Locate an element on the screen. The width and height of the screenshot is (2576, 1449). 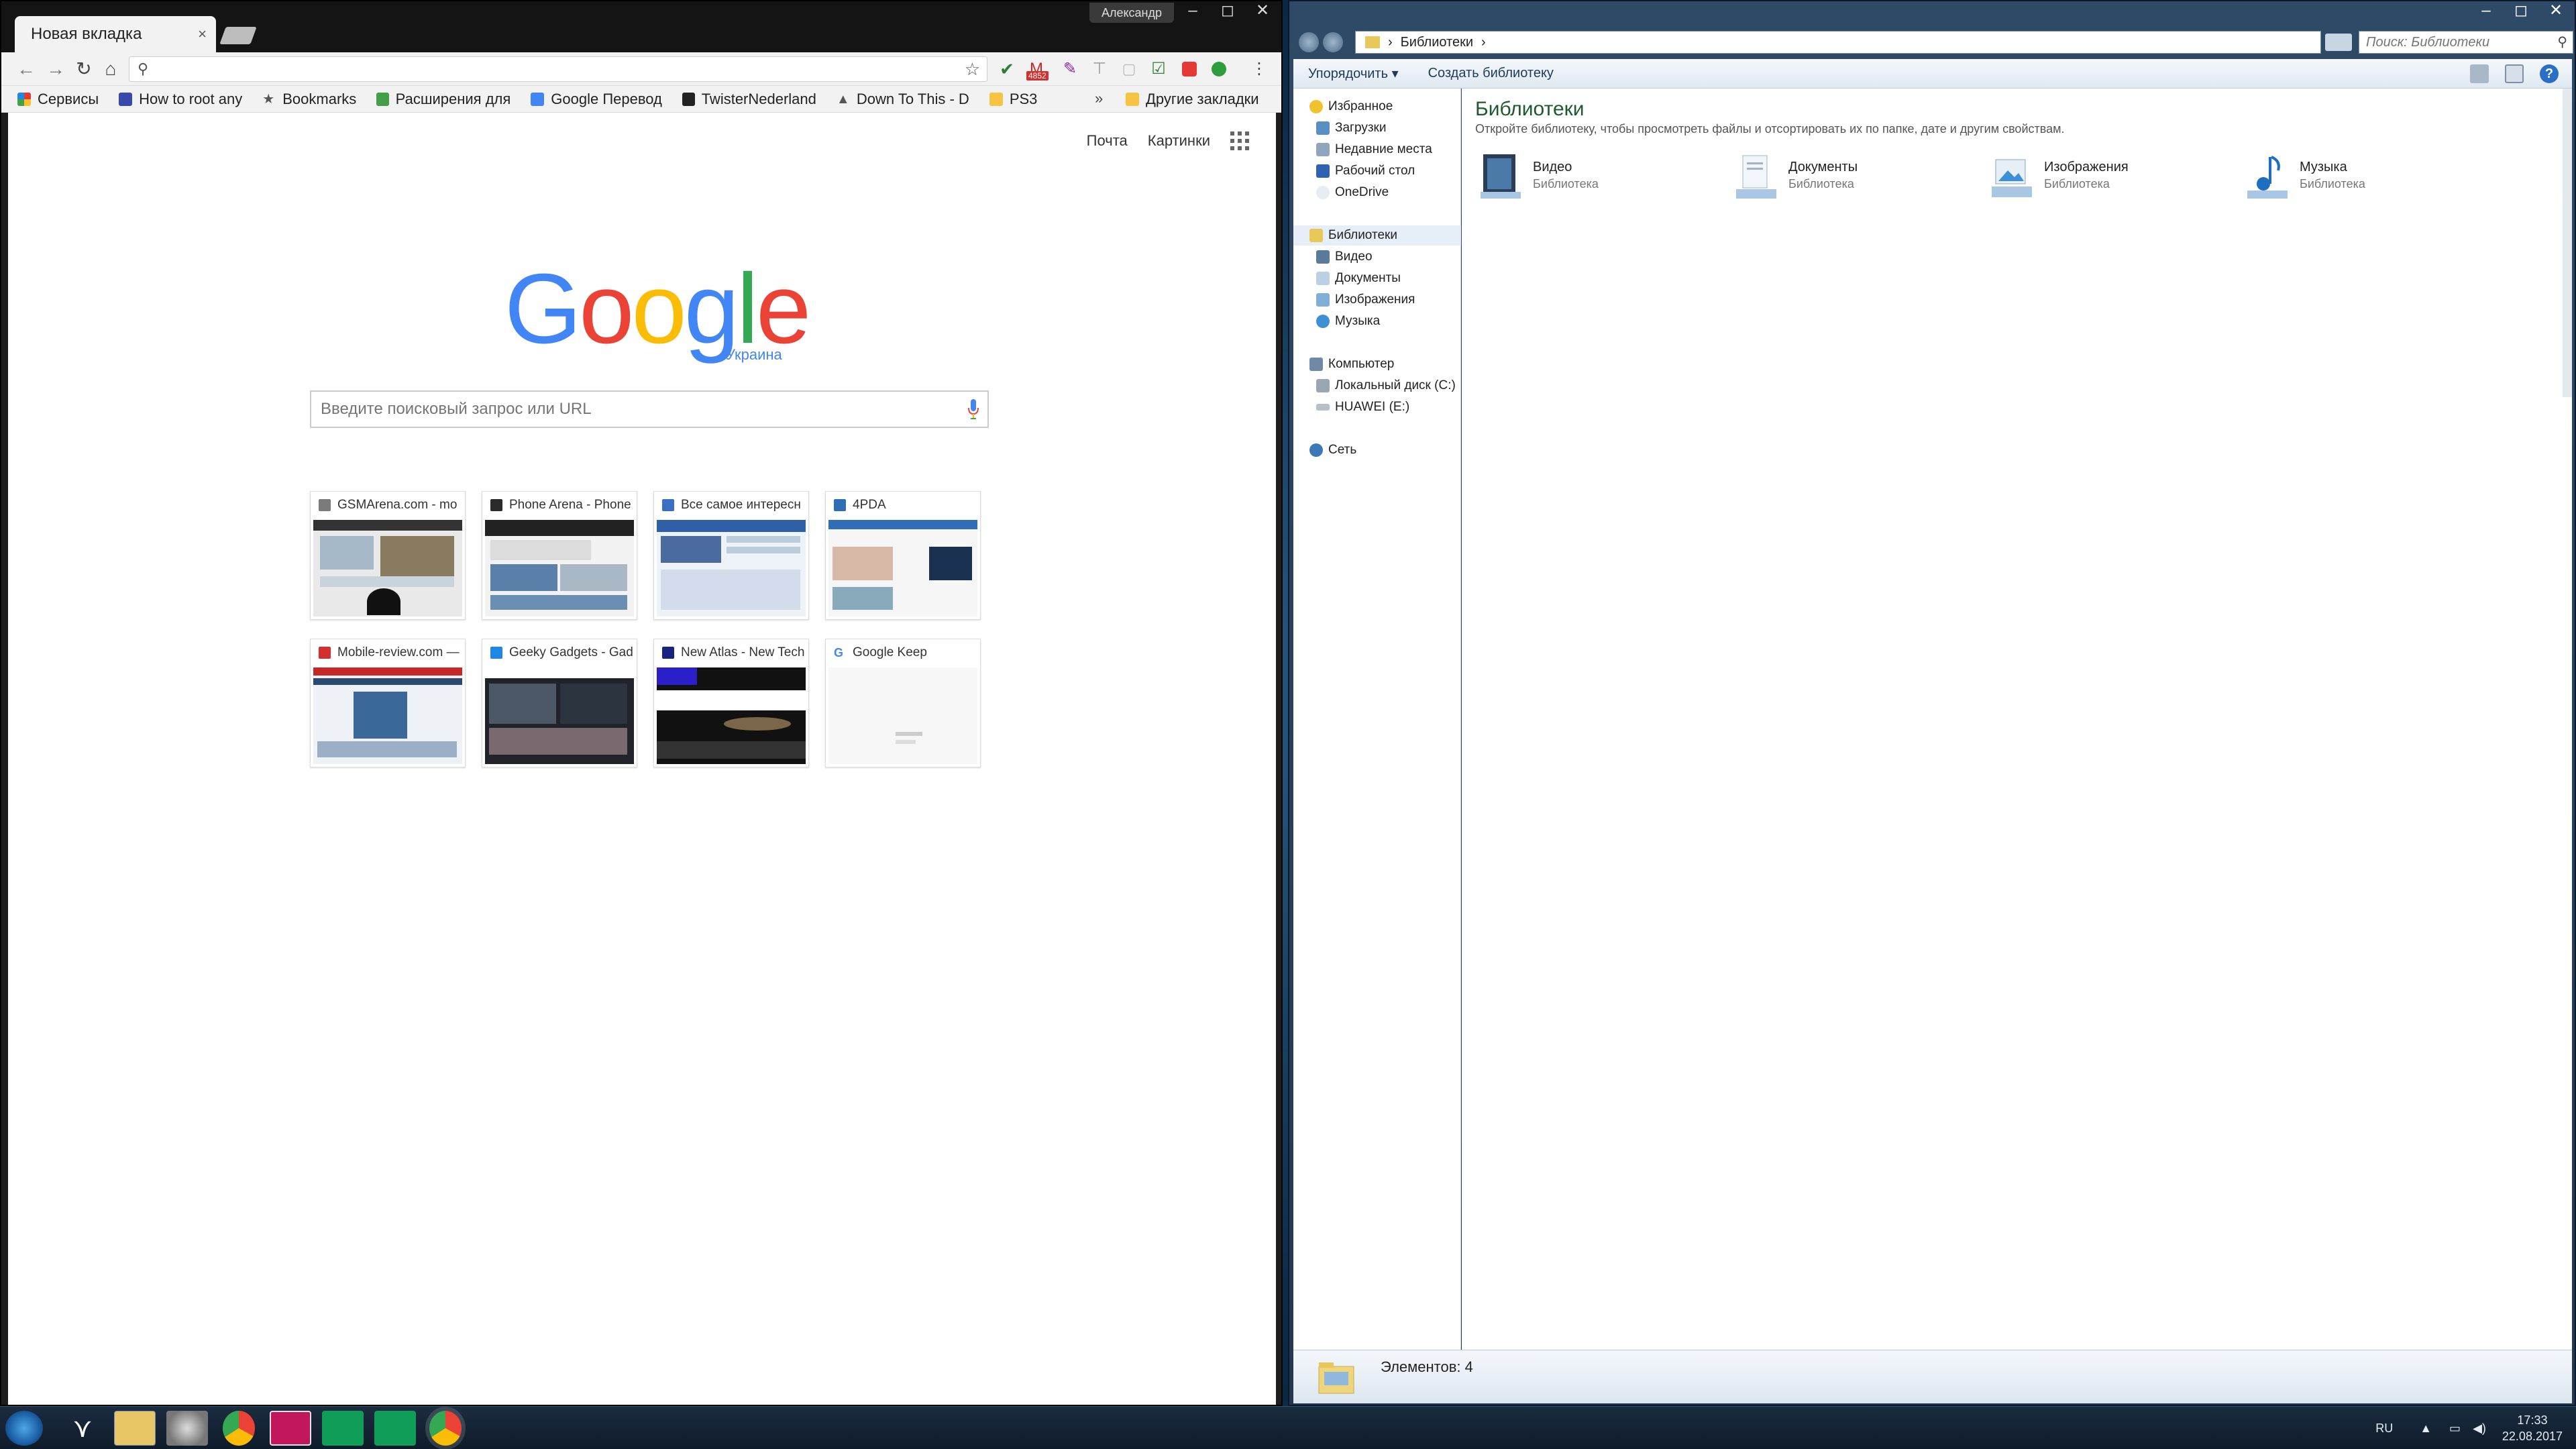
nav-desktop: Рабочий стол is located at coordinates (1377, 171).